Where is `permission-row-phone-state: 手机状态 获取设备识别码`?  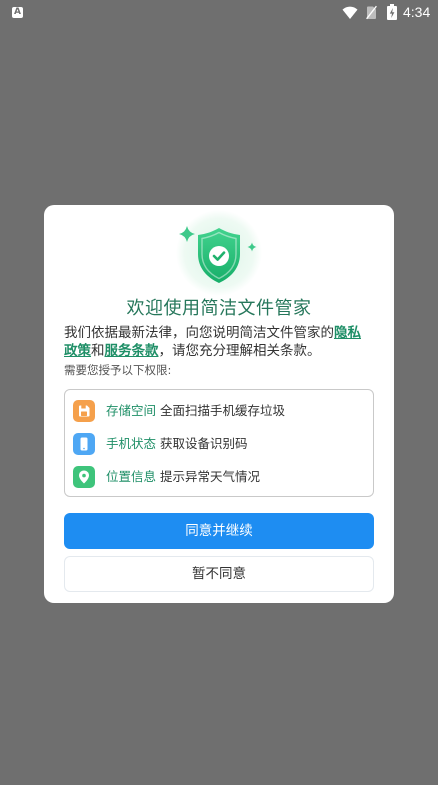
permission-row-phone-state: 手机状态 获取设备识别码 is located at coordinates (219, 443).